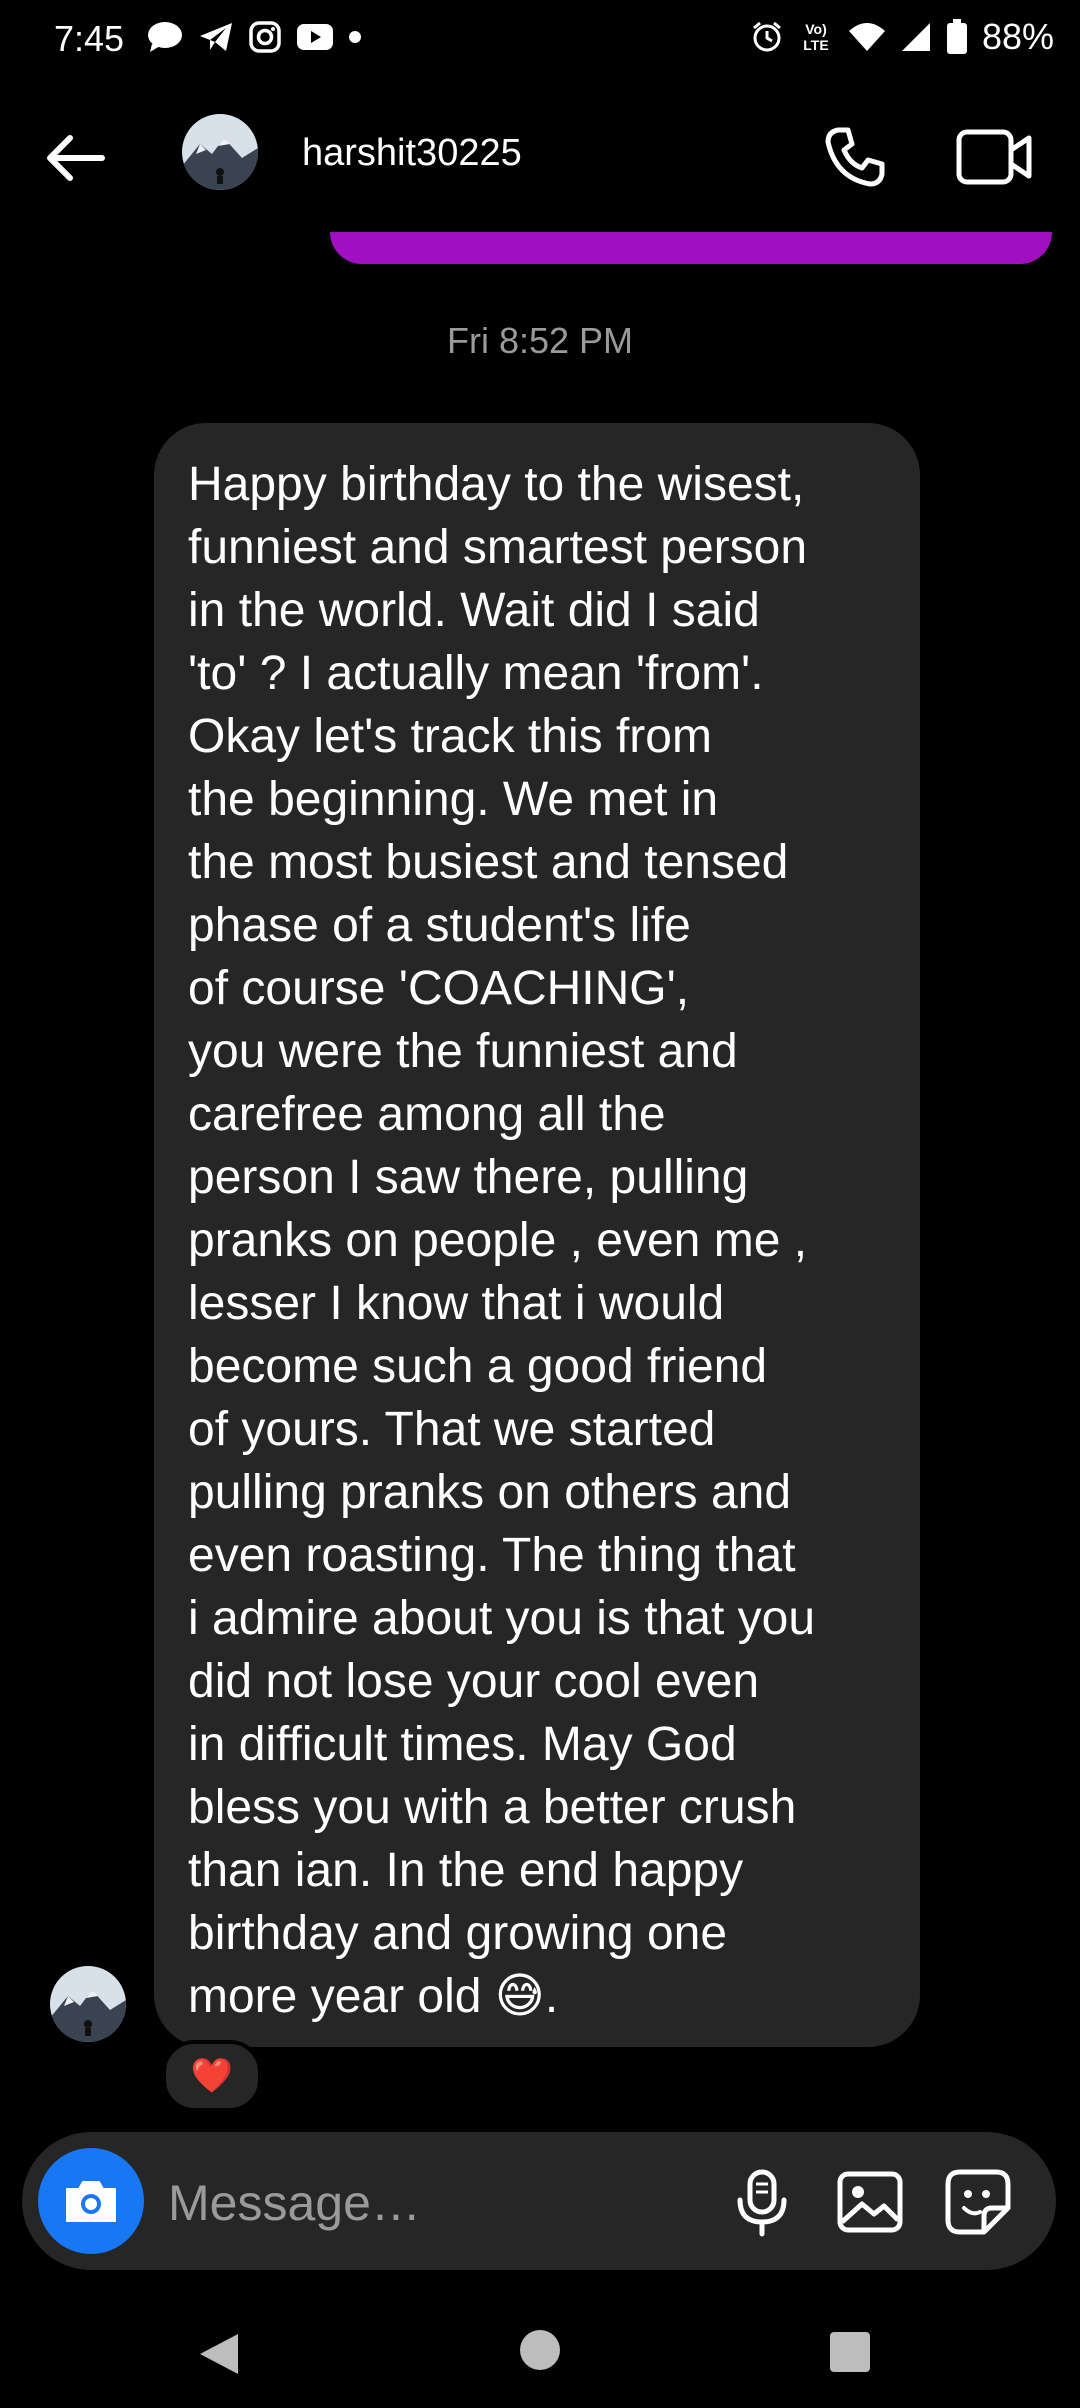 Image resolution: width=1080 pixels, height=2408 pixels. I want to click on message-input, so click(448, 2203).